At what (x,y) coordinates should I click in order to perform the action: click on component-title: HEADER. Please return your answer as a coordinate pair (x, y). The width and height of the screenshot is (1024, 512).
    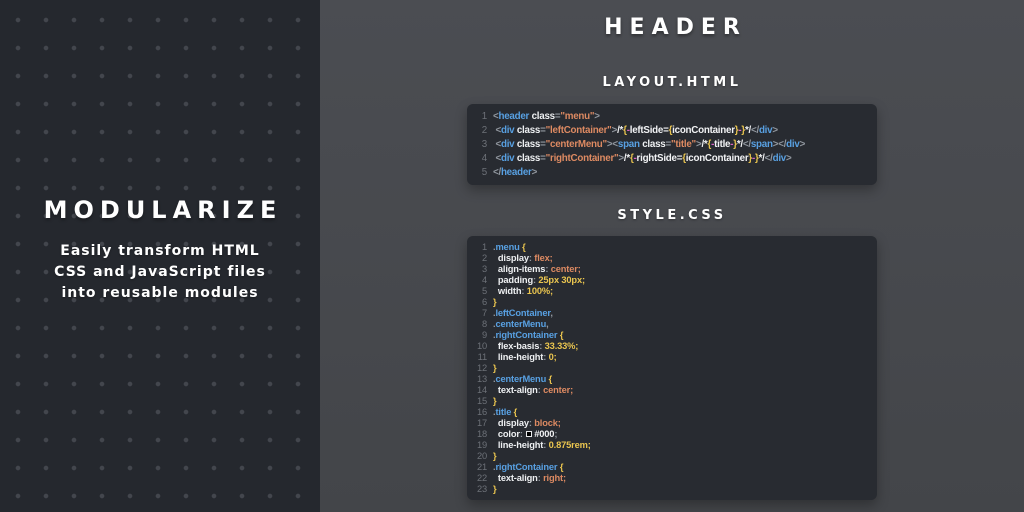
    Looking at the image, I should click on (675, 27).